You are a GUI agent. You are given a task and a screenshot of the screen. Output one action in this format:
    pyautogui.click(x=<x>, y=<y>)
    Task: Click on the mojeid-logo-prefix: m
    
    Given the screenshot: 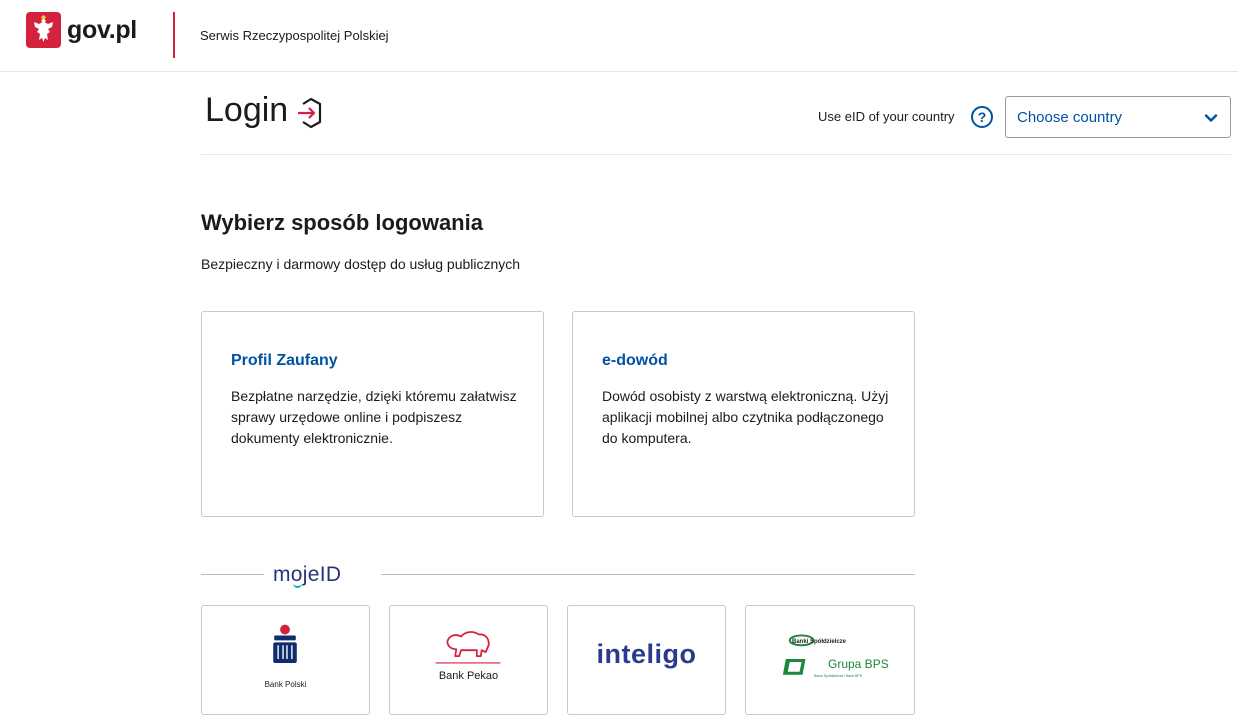 What is the action you would take?
    pyautogui.click(x=282, y=574)
    